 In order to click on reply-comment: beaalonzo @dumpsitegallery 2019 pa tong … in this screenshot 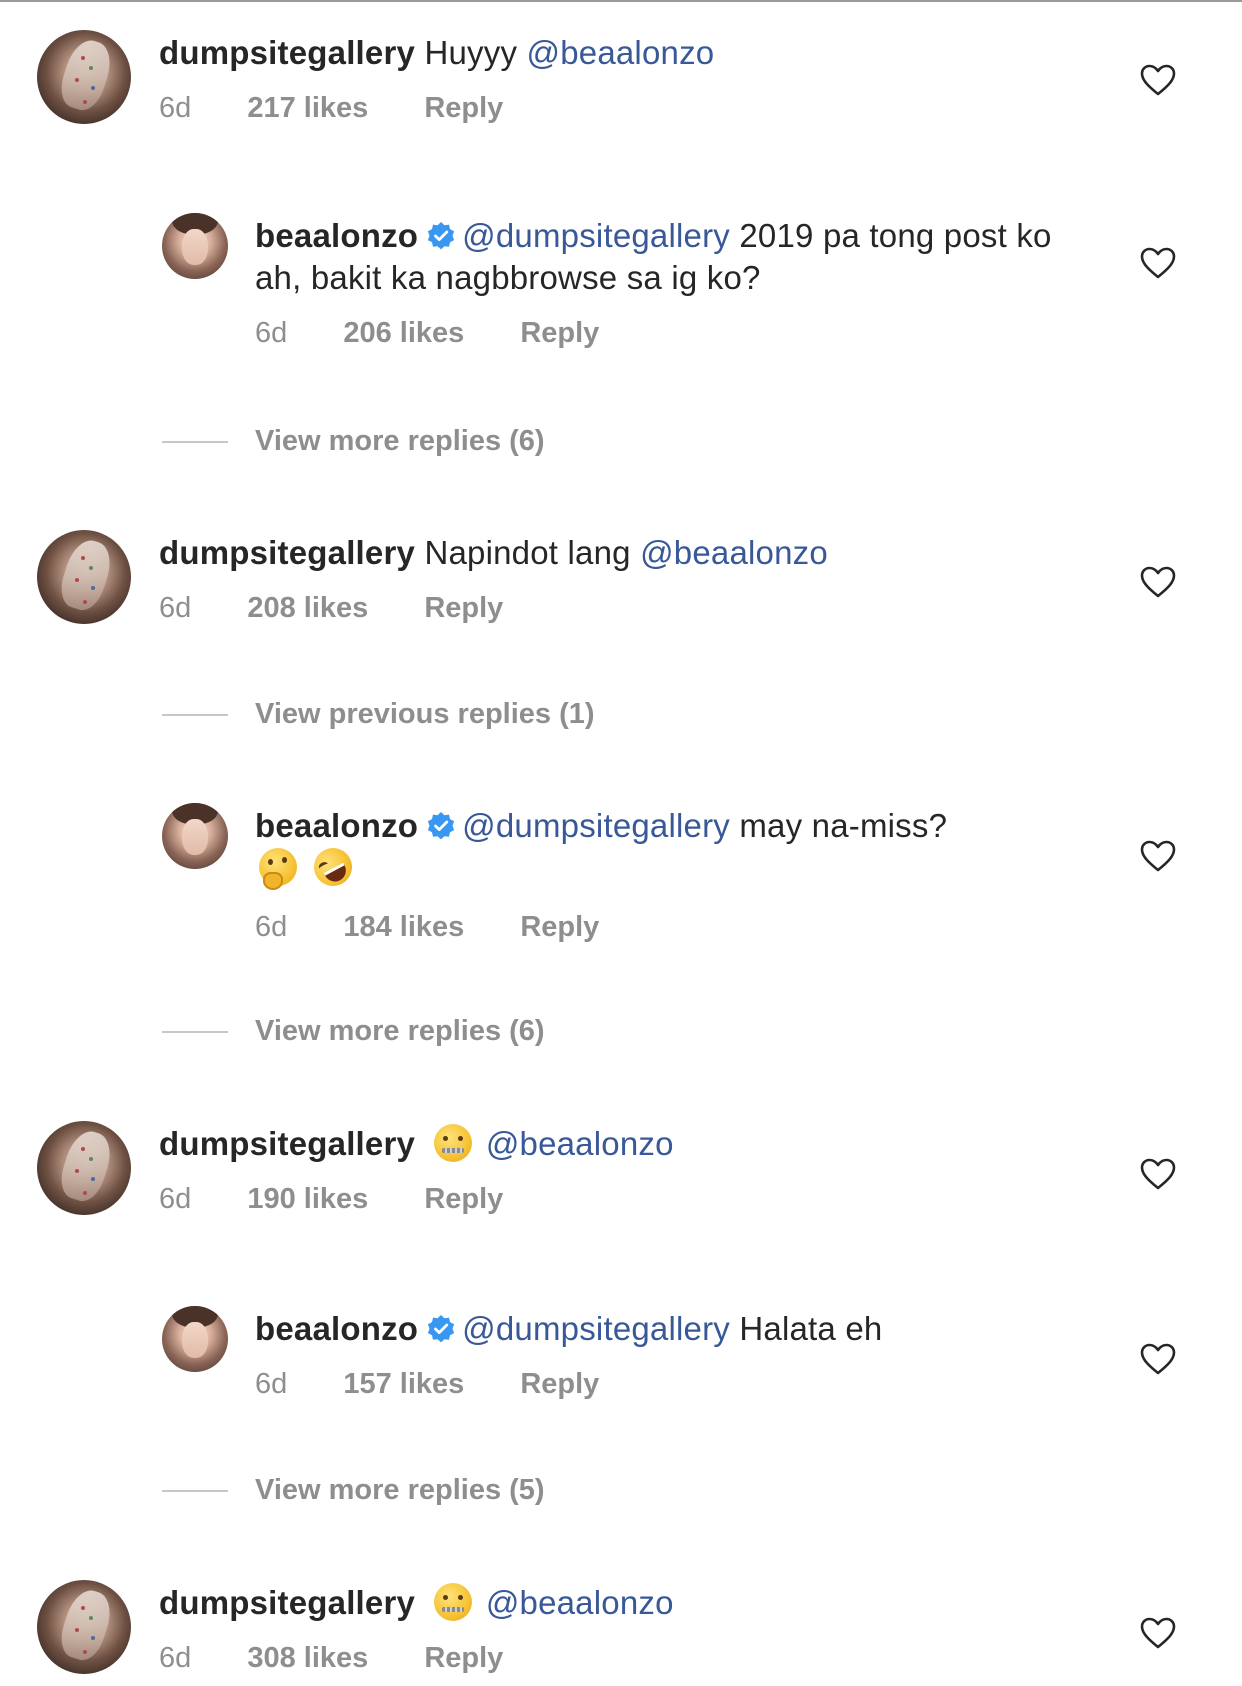, I will do `click(621, 283)`.